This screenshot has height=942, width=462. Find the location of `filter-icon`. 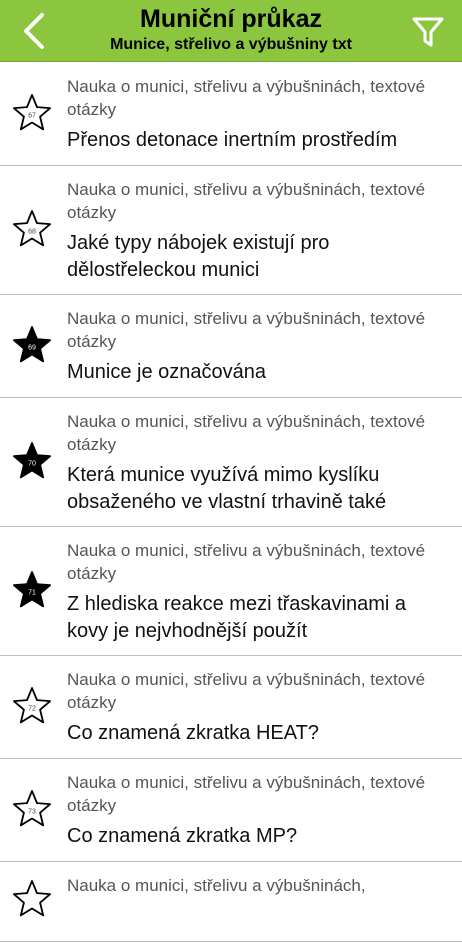

filter-icon is located at coordinates (428, 32).